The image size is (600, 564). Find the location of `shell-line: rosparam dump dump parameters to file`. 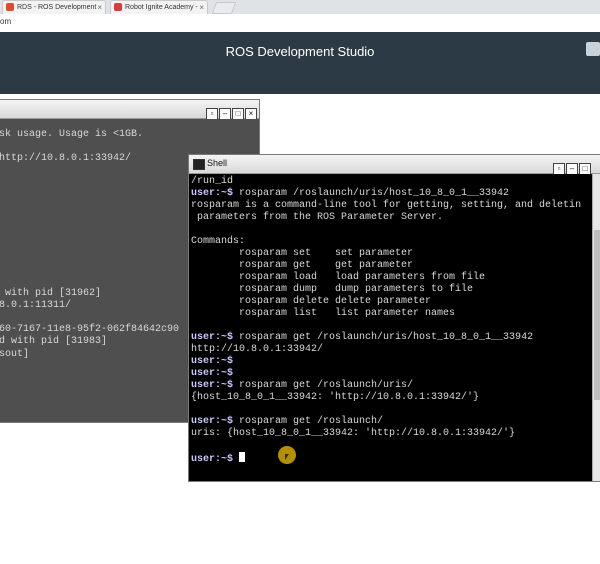

shell-line: rosparam dump dump parameters to file is located at coordinates (332, 289).